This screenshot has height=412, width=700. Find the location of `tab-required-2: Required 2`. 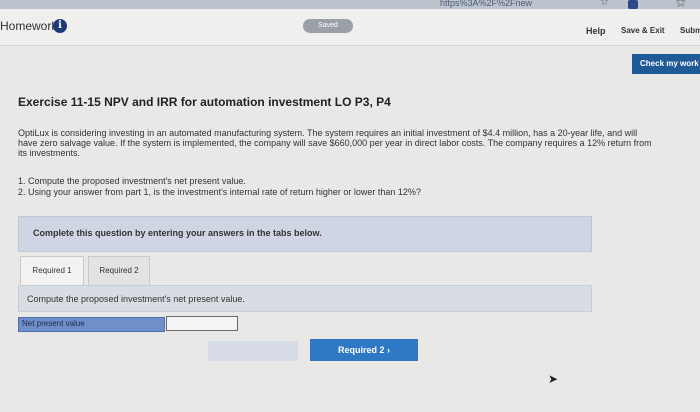

tab-required-2: Required 2 is located at coordinates (119, 271).